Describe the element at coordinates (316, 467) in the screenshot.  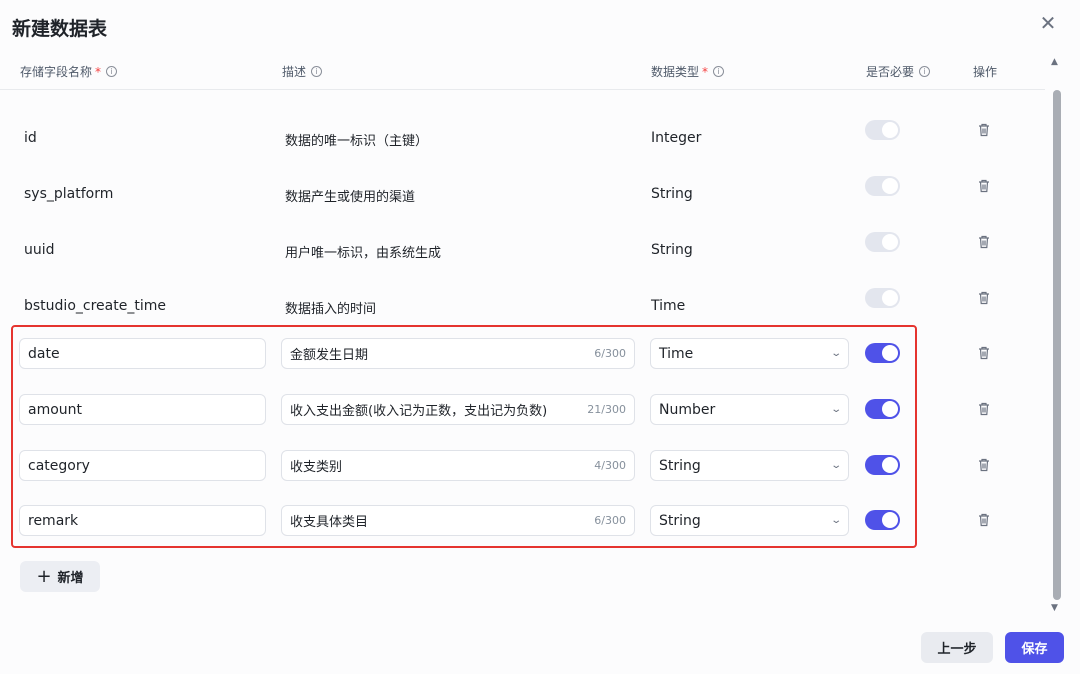
I see `field-description-value: 收支类别` at that location.